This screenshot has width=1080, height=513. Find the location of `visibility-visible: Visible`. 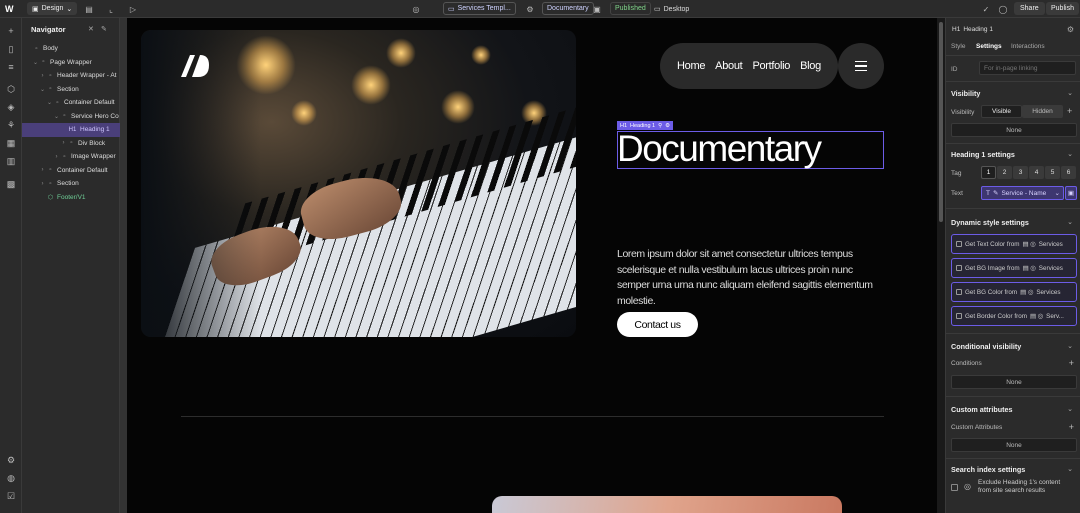

visibility-visible: Visible is located at coordinates (1001, 111).